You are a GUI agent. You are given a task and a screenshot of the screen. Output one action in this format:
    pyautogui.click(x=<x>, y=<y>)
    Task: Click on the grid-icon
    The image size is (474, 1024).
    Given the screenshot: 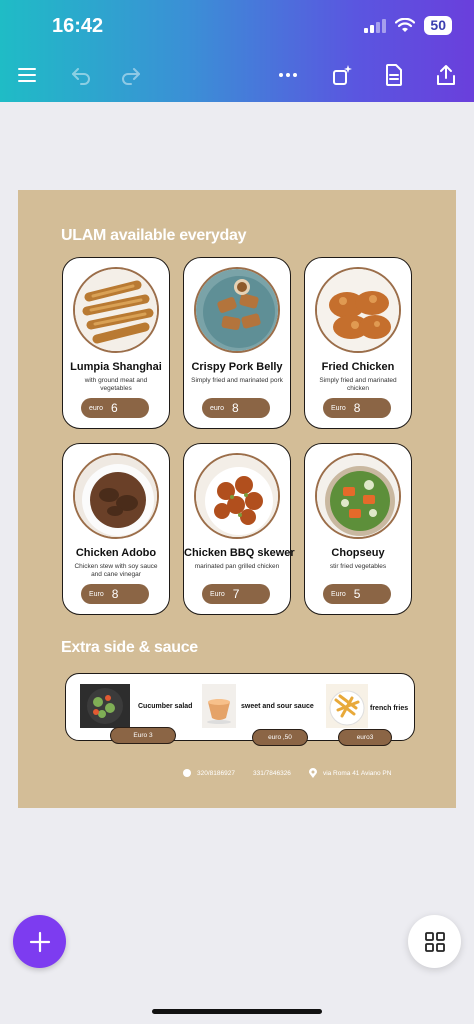 What is the action you would take?
    pyautogui.click(x=434, y=941)
    